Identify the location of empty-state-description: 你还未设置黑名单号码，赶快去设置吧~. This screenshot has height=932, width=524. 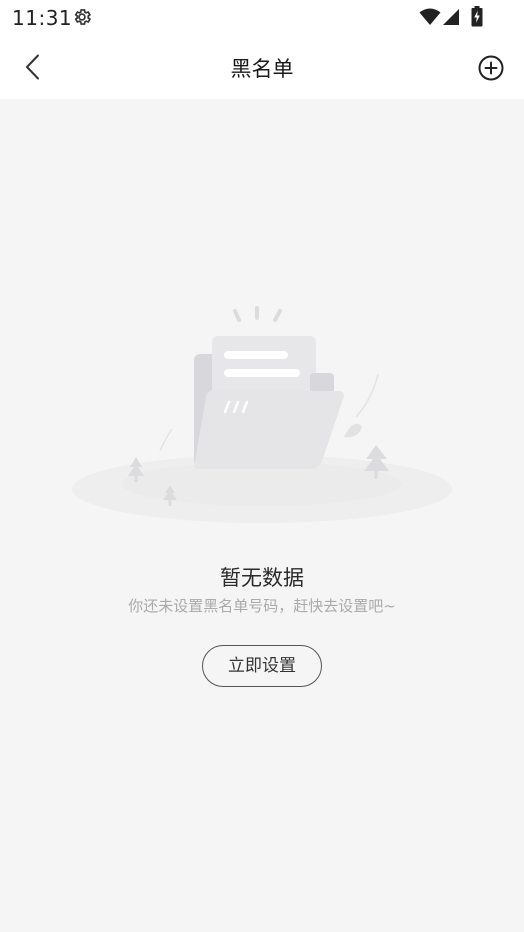
(262, 606).